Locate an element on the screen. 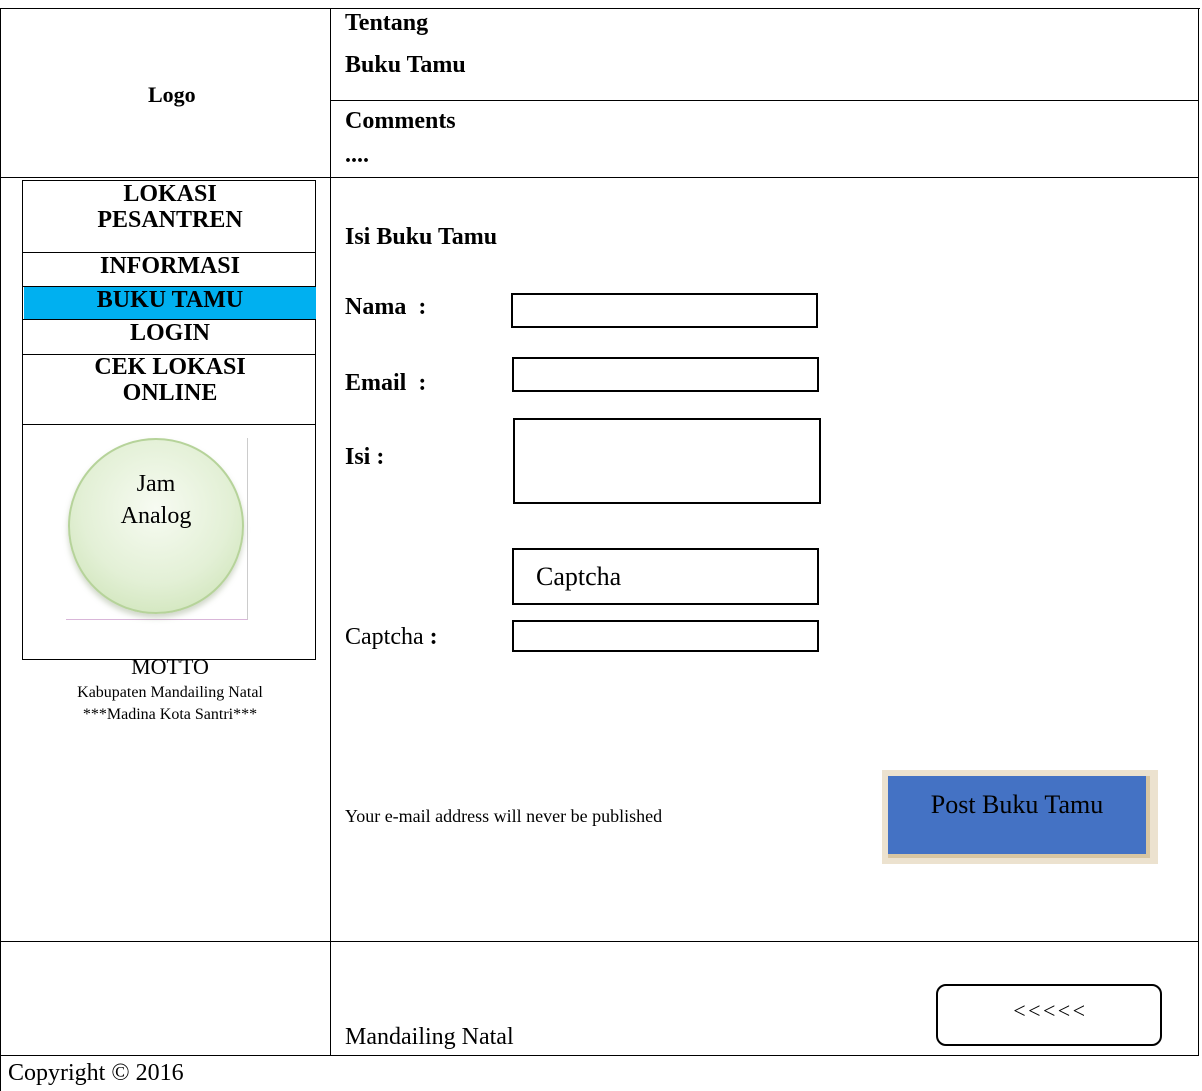 This screenshot has width=1202, height=1091. isi-textarea is located at coordinates (667, 461).